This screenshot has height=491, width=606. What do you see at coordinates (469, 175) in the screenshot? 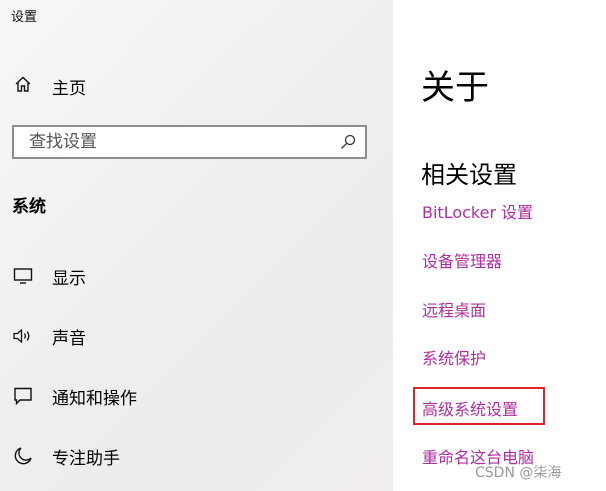
I see `related-settings-heading: 相关设置` at bounding box center [469, 175].